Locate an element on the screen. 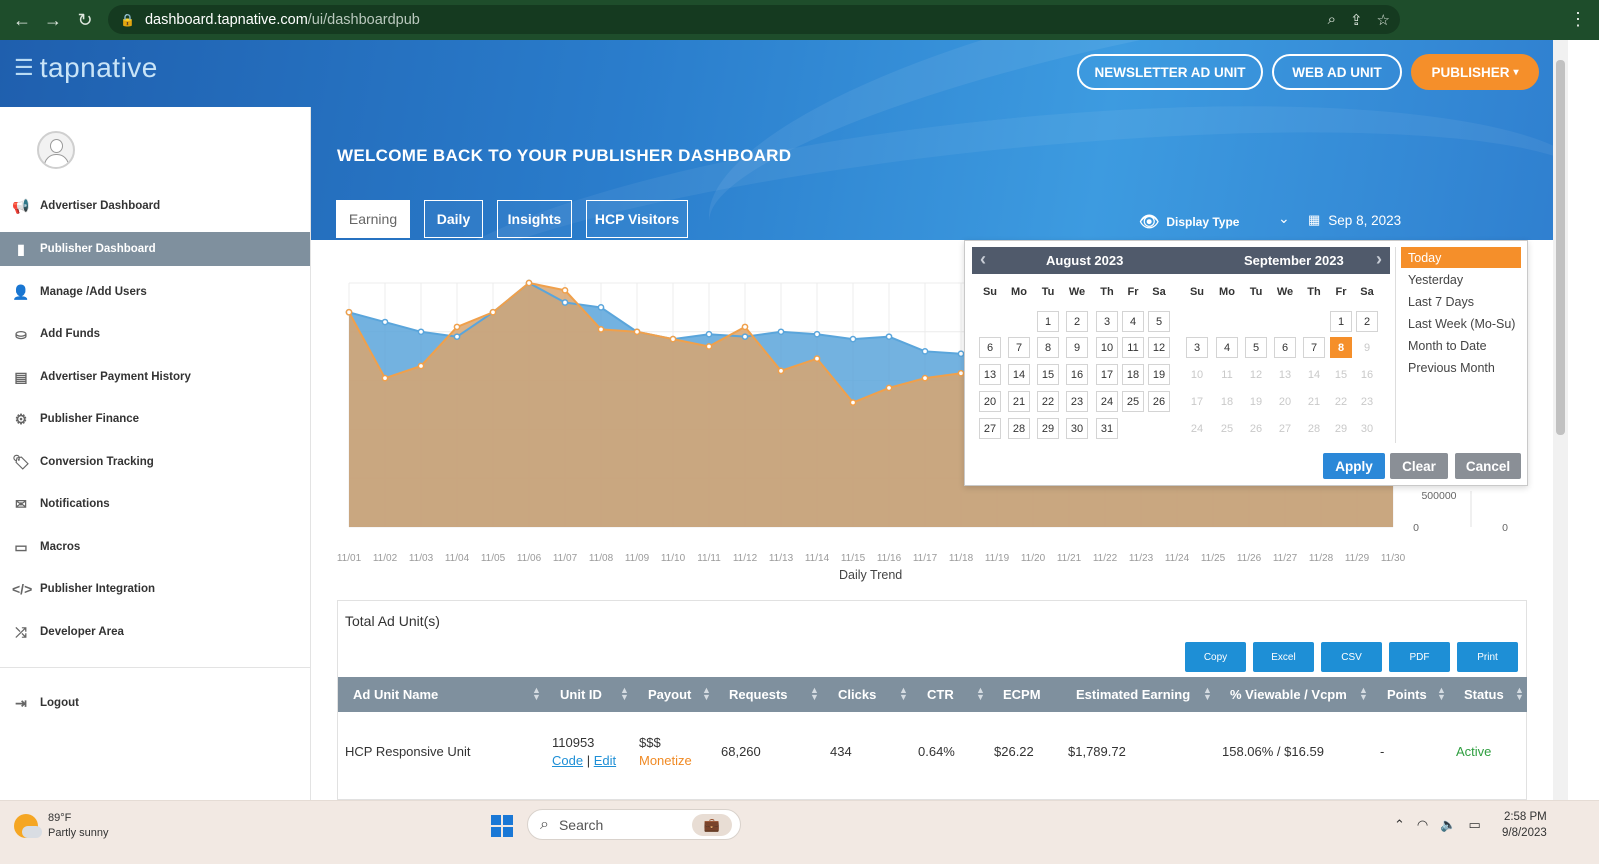  pdf-button: PDF is located at coordinates (1419, 657).